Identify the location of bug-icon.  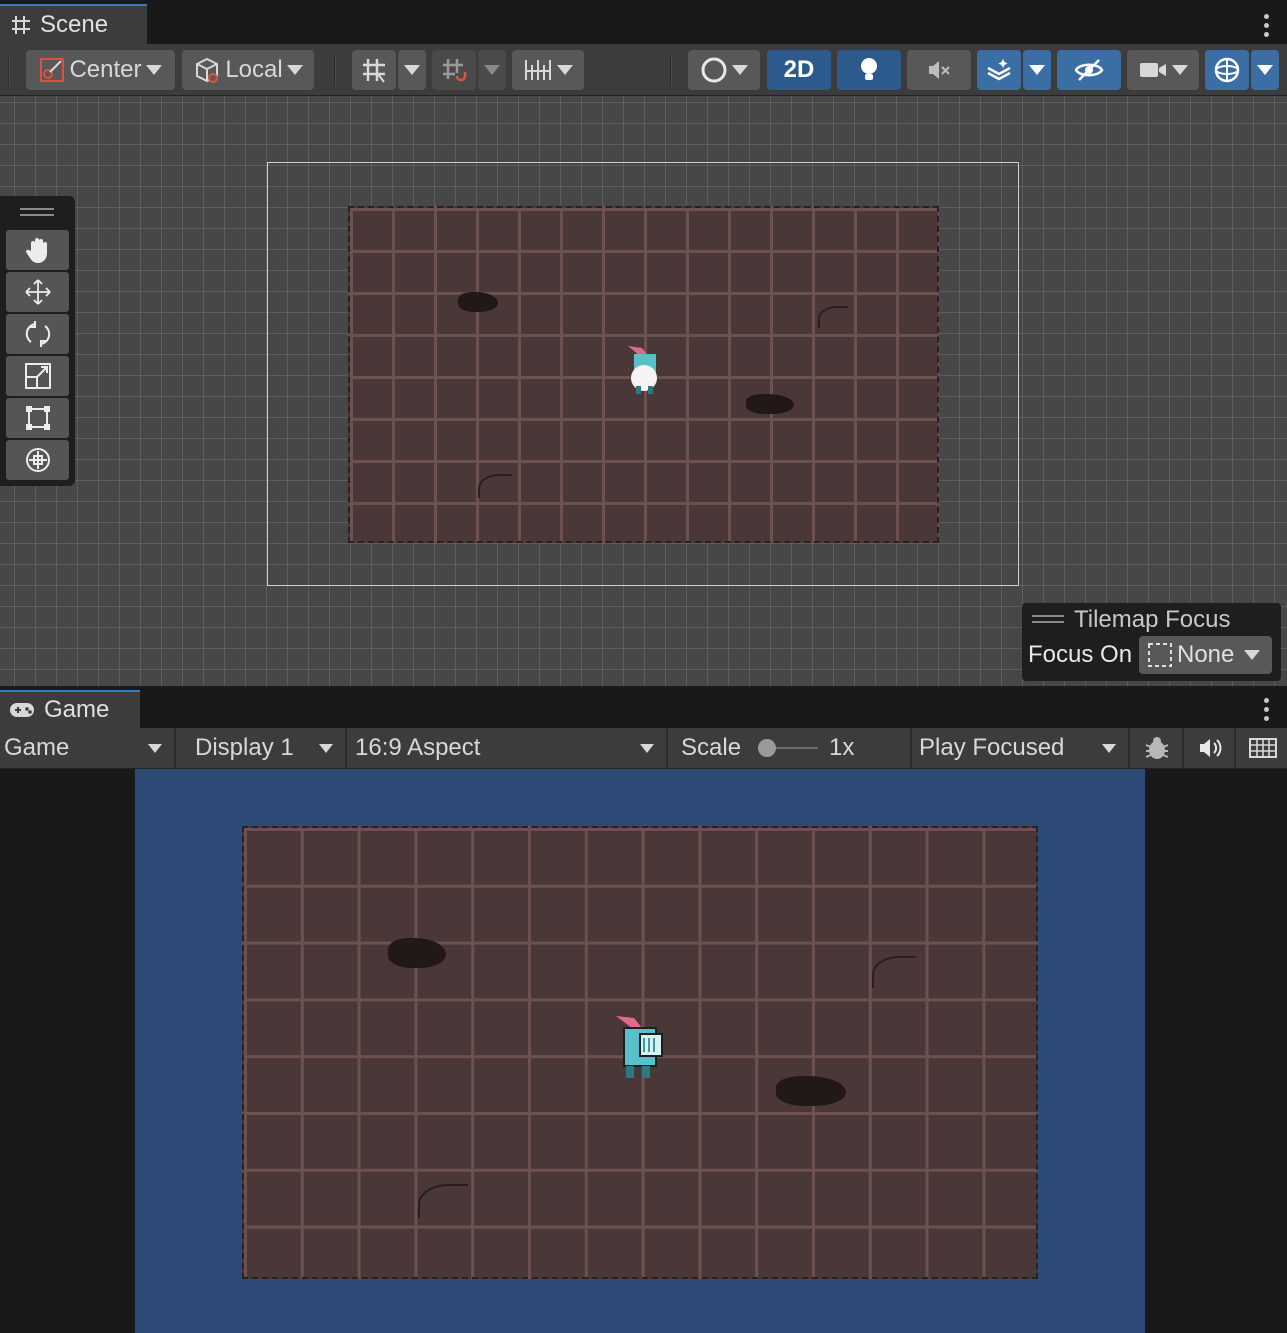
(1157, 748).